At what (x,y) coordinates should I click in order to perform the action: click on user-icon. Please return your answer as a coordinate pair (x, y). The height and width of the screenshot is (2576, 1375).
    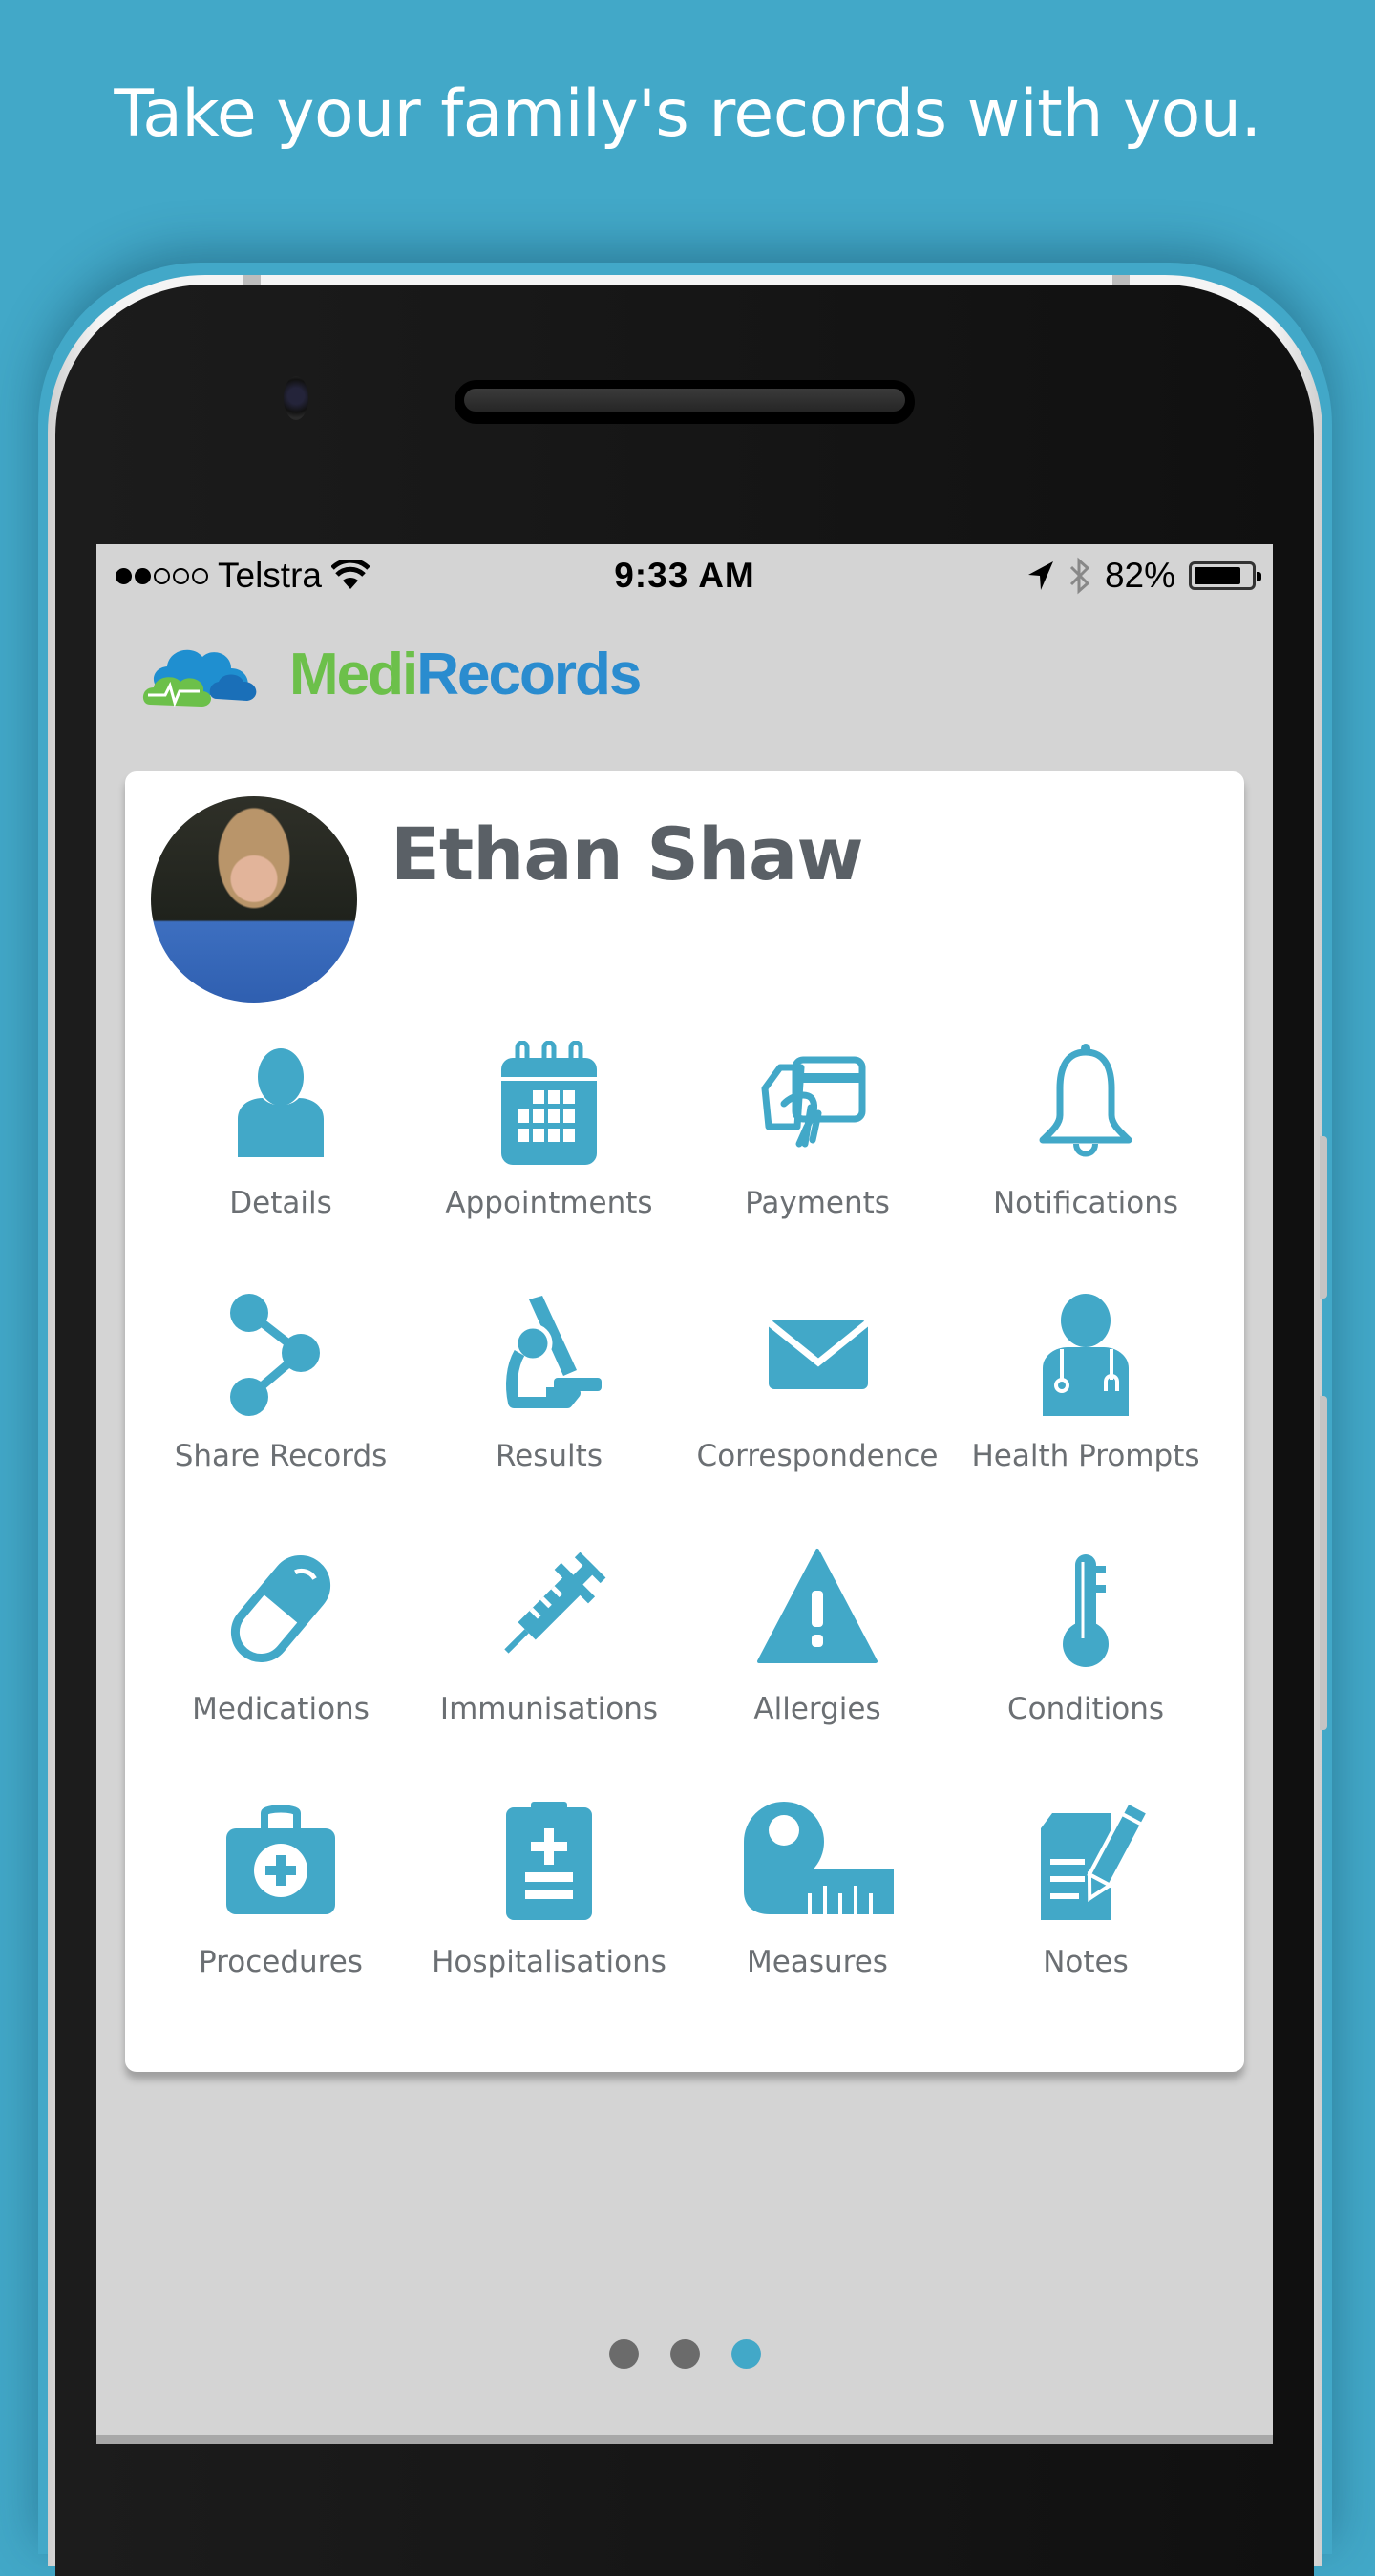
    Looking at the image, I should click on (281, 1102).